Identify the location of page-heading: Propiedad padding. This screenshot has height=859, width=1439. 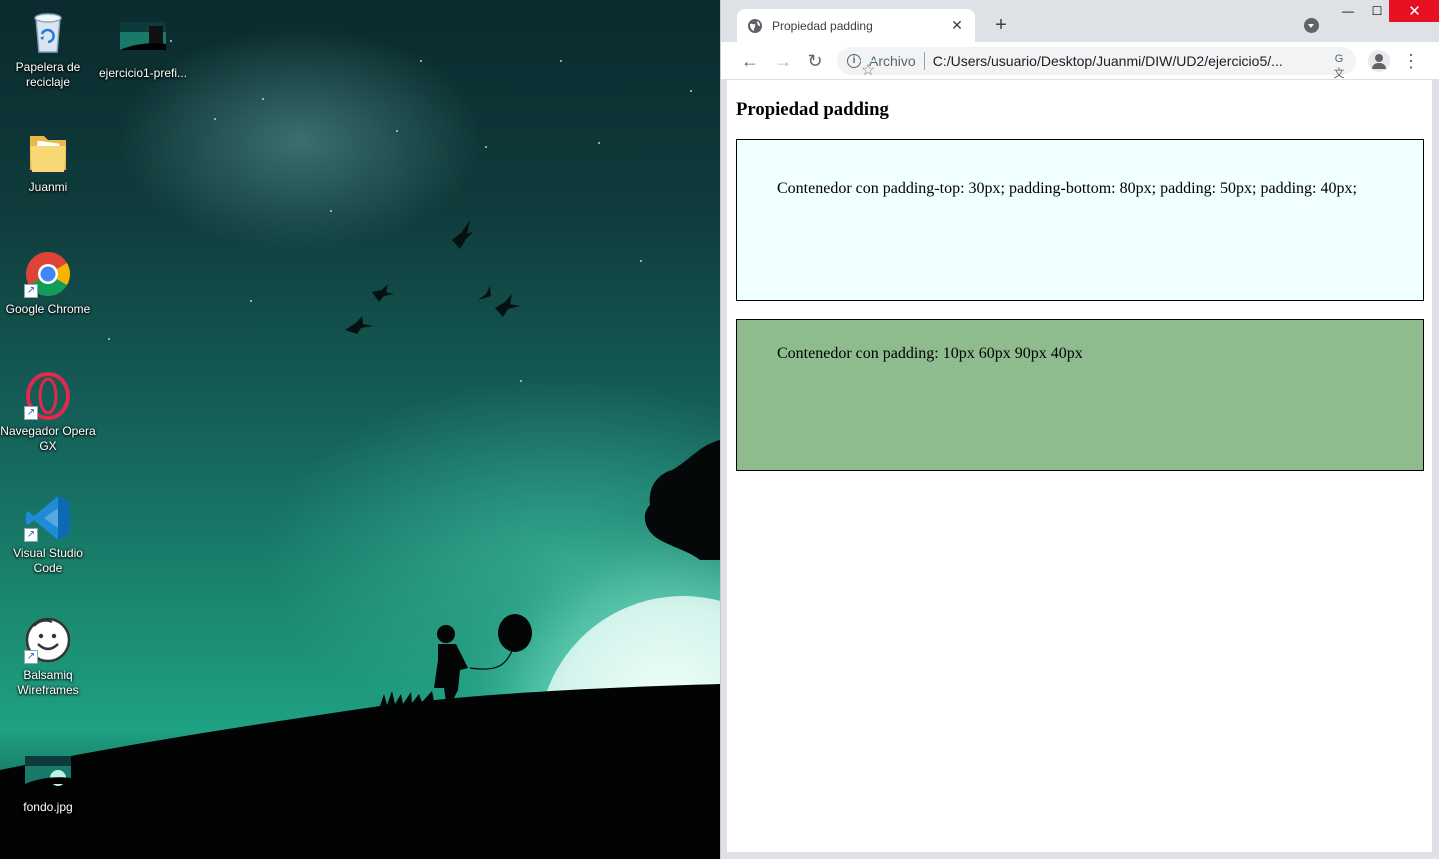
(812, 109).